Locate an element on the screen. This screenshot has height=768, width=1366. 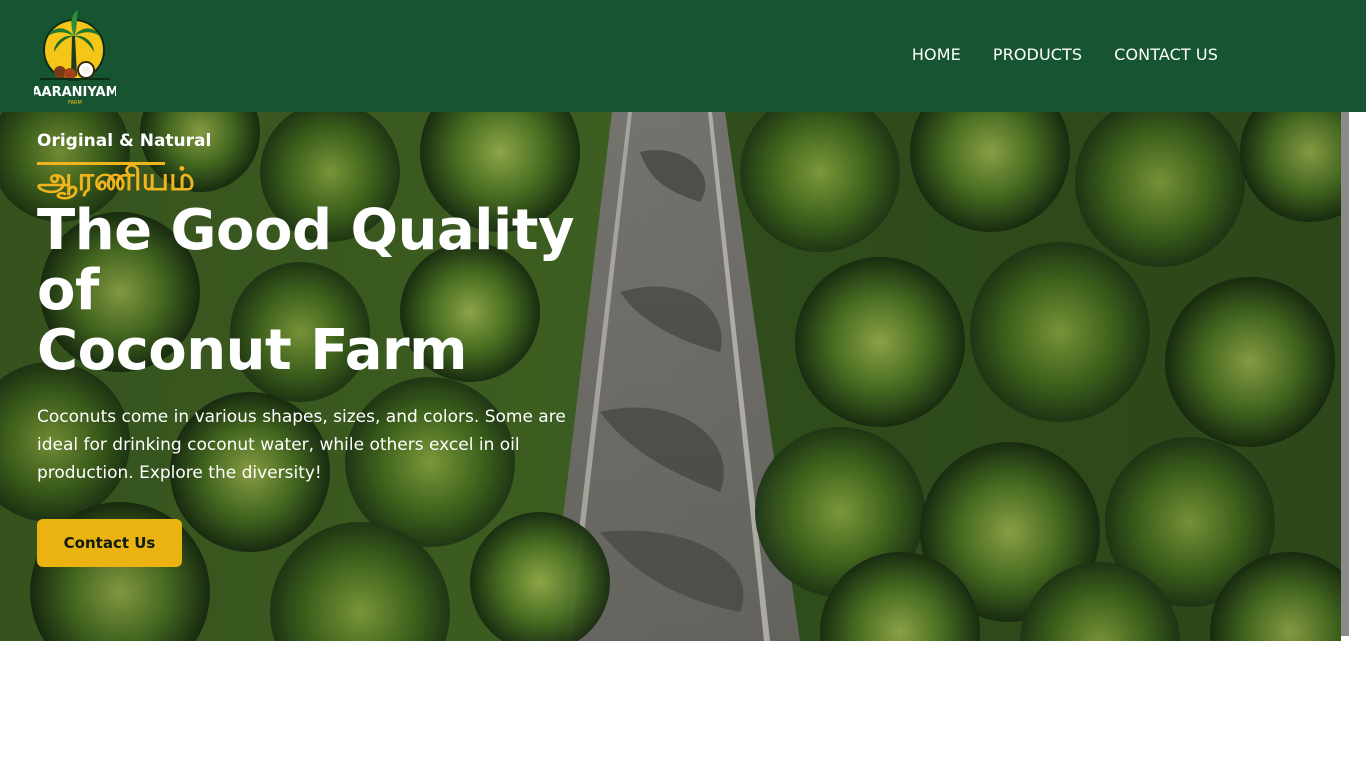
aaraniyam-logo: AARANIYAM FARM is located at coordinates (75, 56).